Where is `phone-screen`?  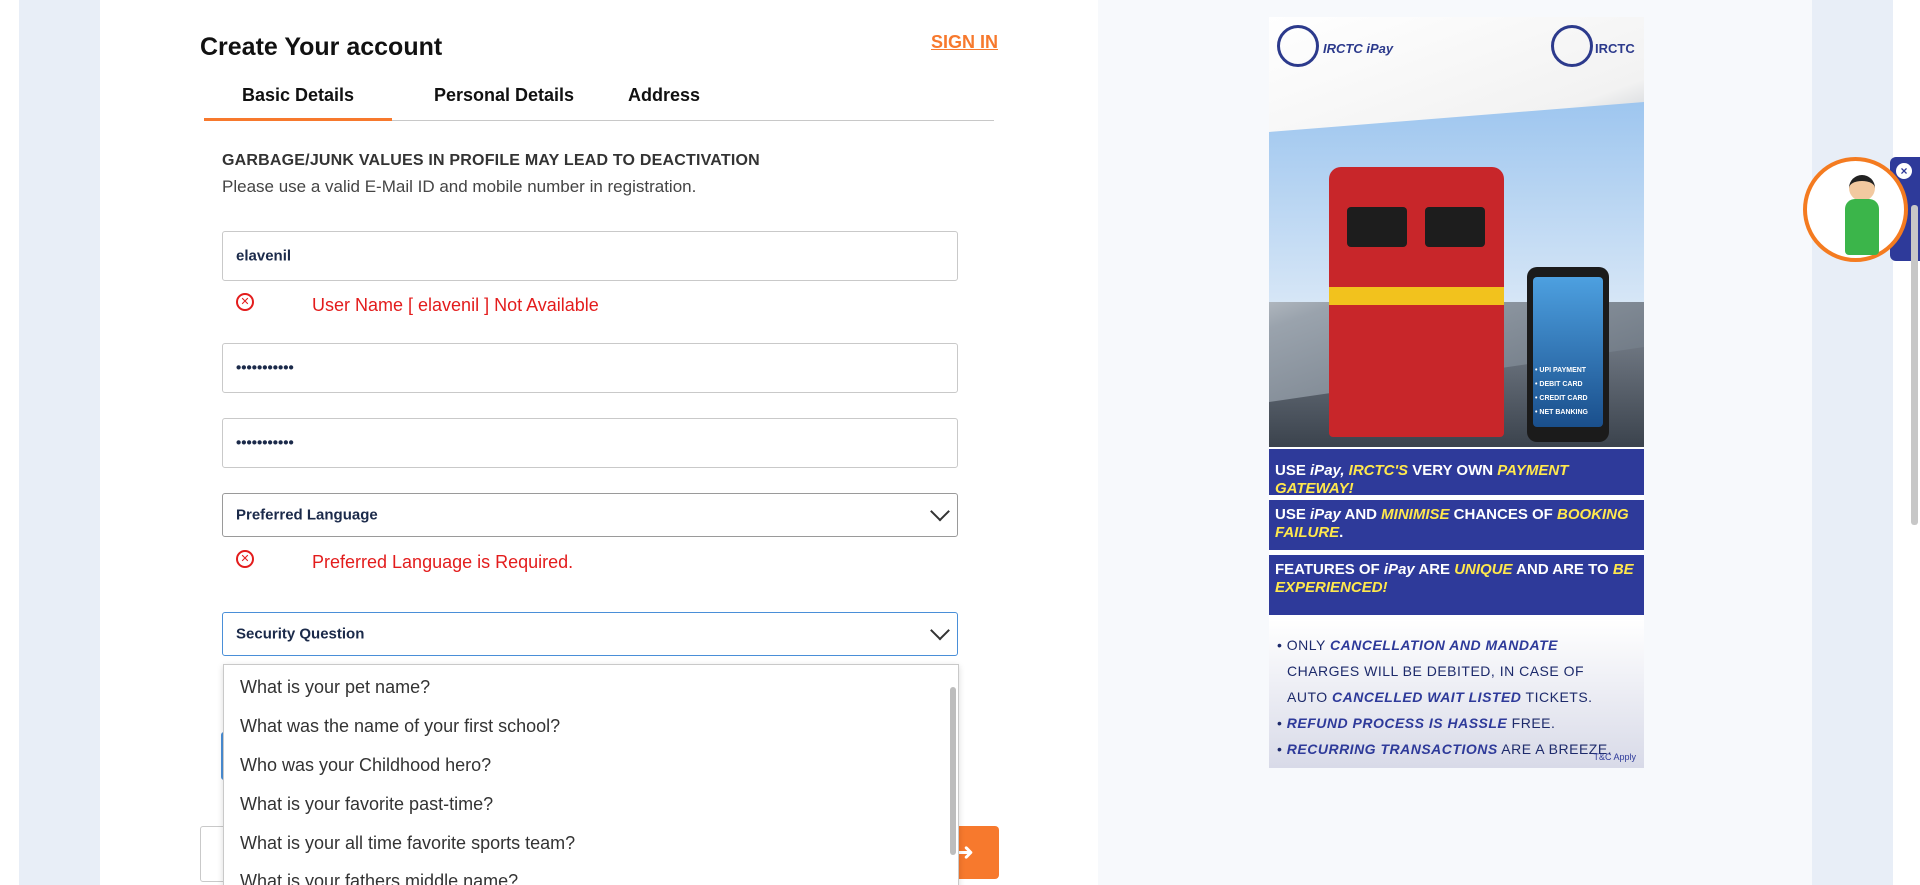 phone-screen is located at coordinates (1568, 352).